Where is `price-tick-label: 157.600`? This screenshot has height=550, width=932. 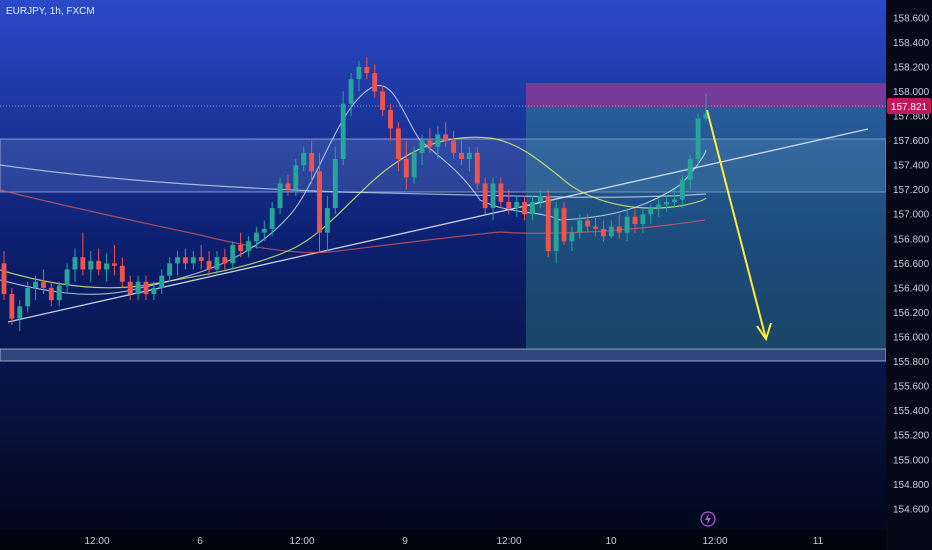 price-tick-label: 157.600 is located at coordinates (911, 141).